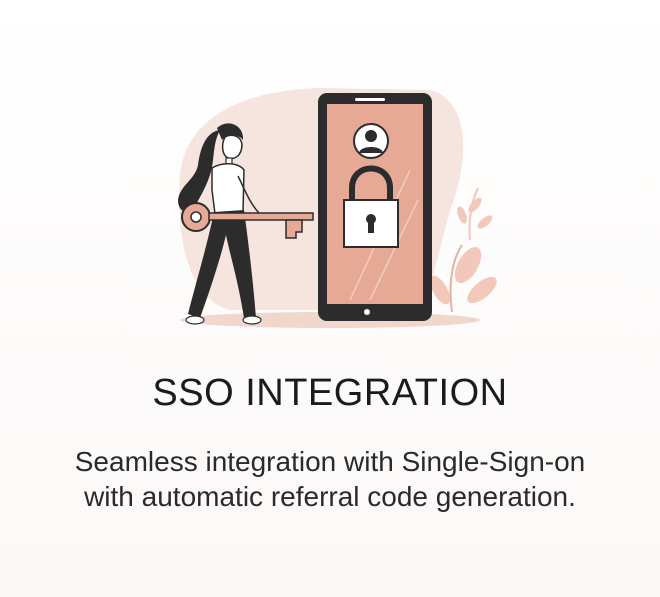  Describe the element at coordinates (371, 141) in the screenshot. I see `user-avatar-icon` at that location.